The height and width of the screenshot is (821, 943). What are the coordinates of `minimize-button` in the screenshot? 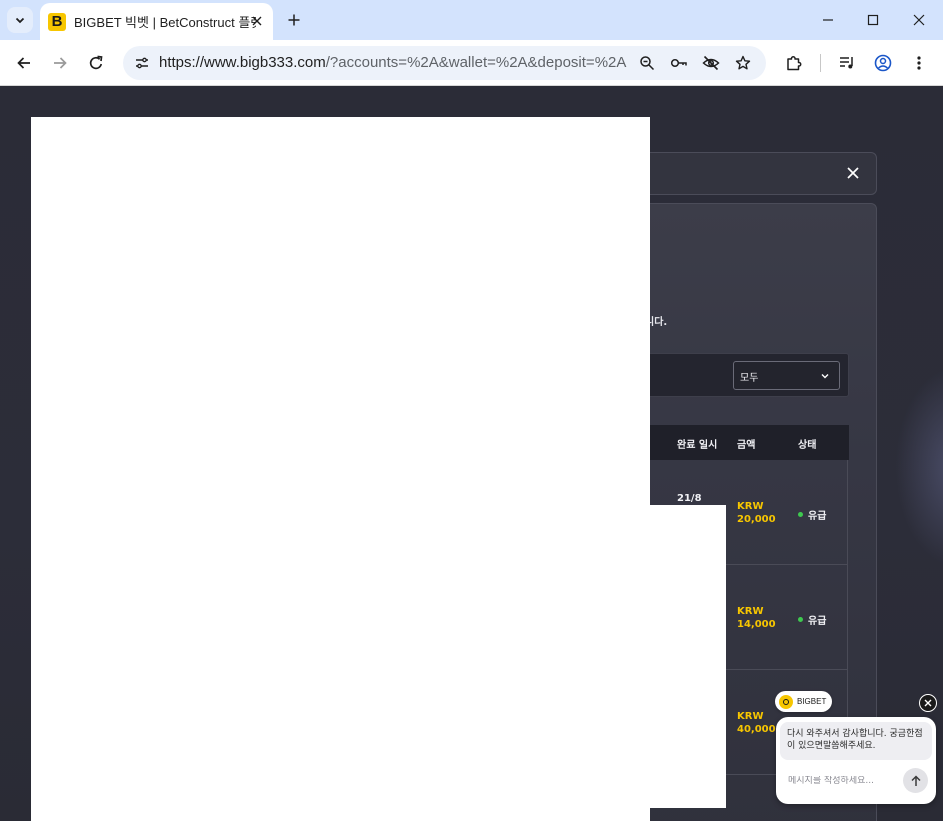 It's located at (828, 20).